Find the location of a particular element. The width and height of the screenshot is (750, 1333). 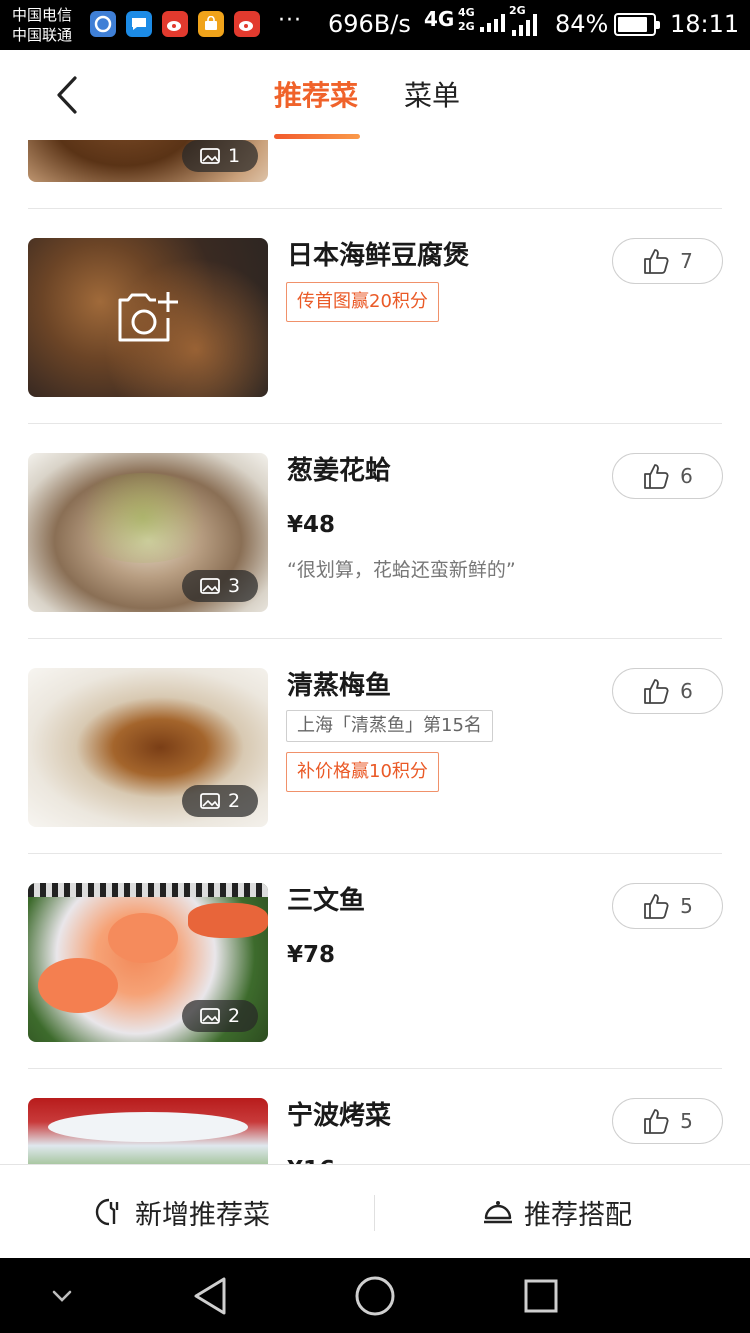

dish-name: 宁波烤菜 is located at coordinates (339, 1116).